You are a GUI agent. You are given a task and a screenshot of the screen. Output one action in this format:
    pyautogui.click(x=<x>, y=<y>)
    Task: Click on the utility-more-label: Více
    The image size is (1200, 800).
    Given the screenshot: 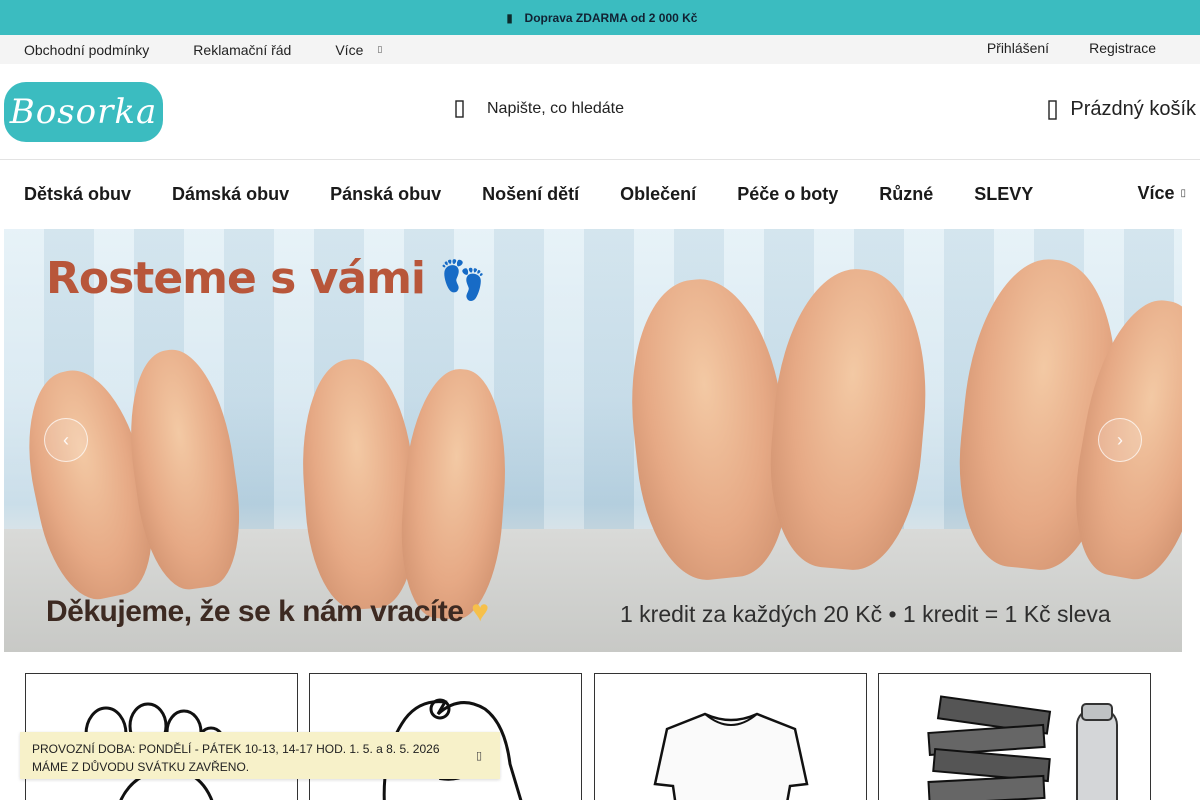 What is the action you would take?
    pyautogui.click(x=349, y=49)
    